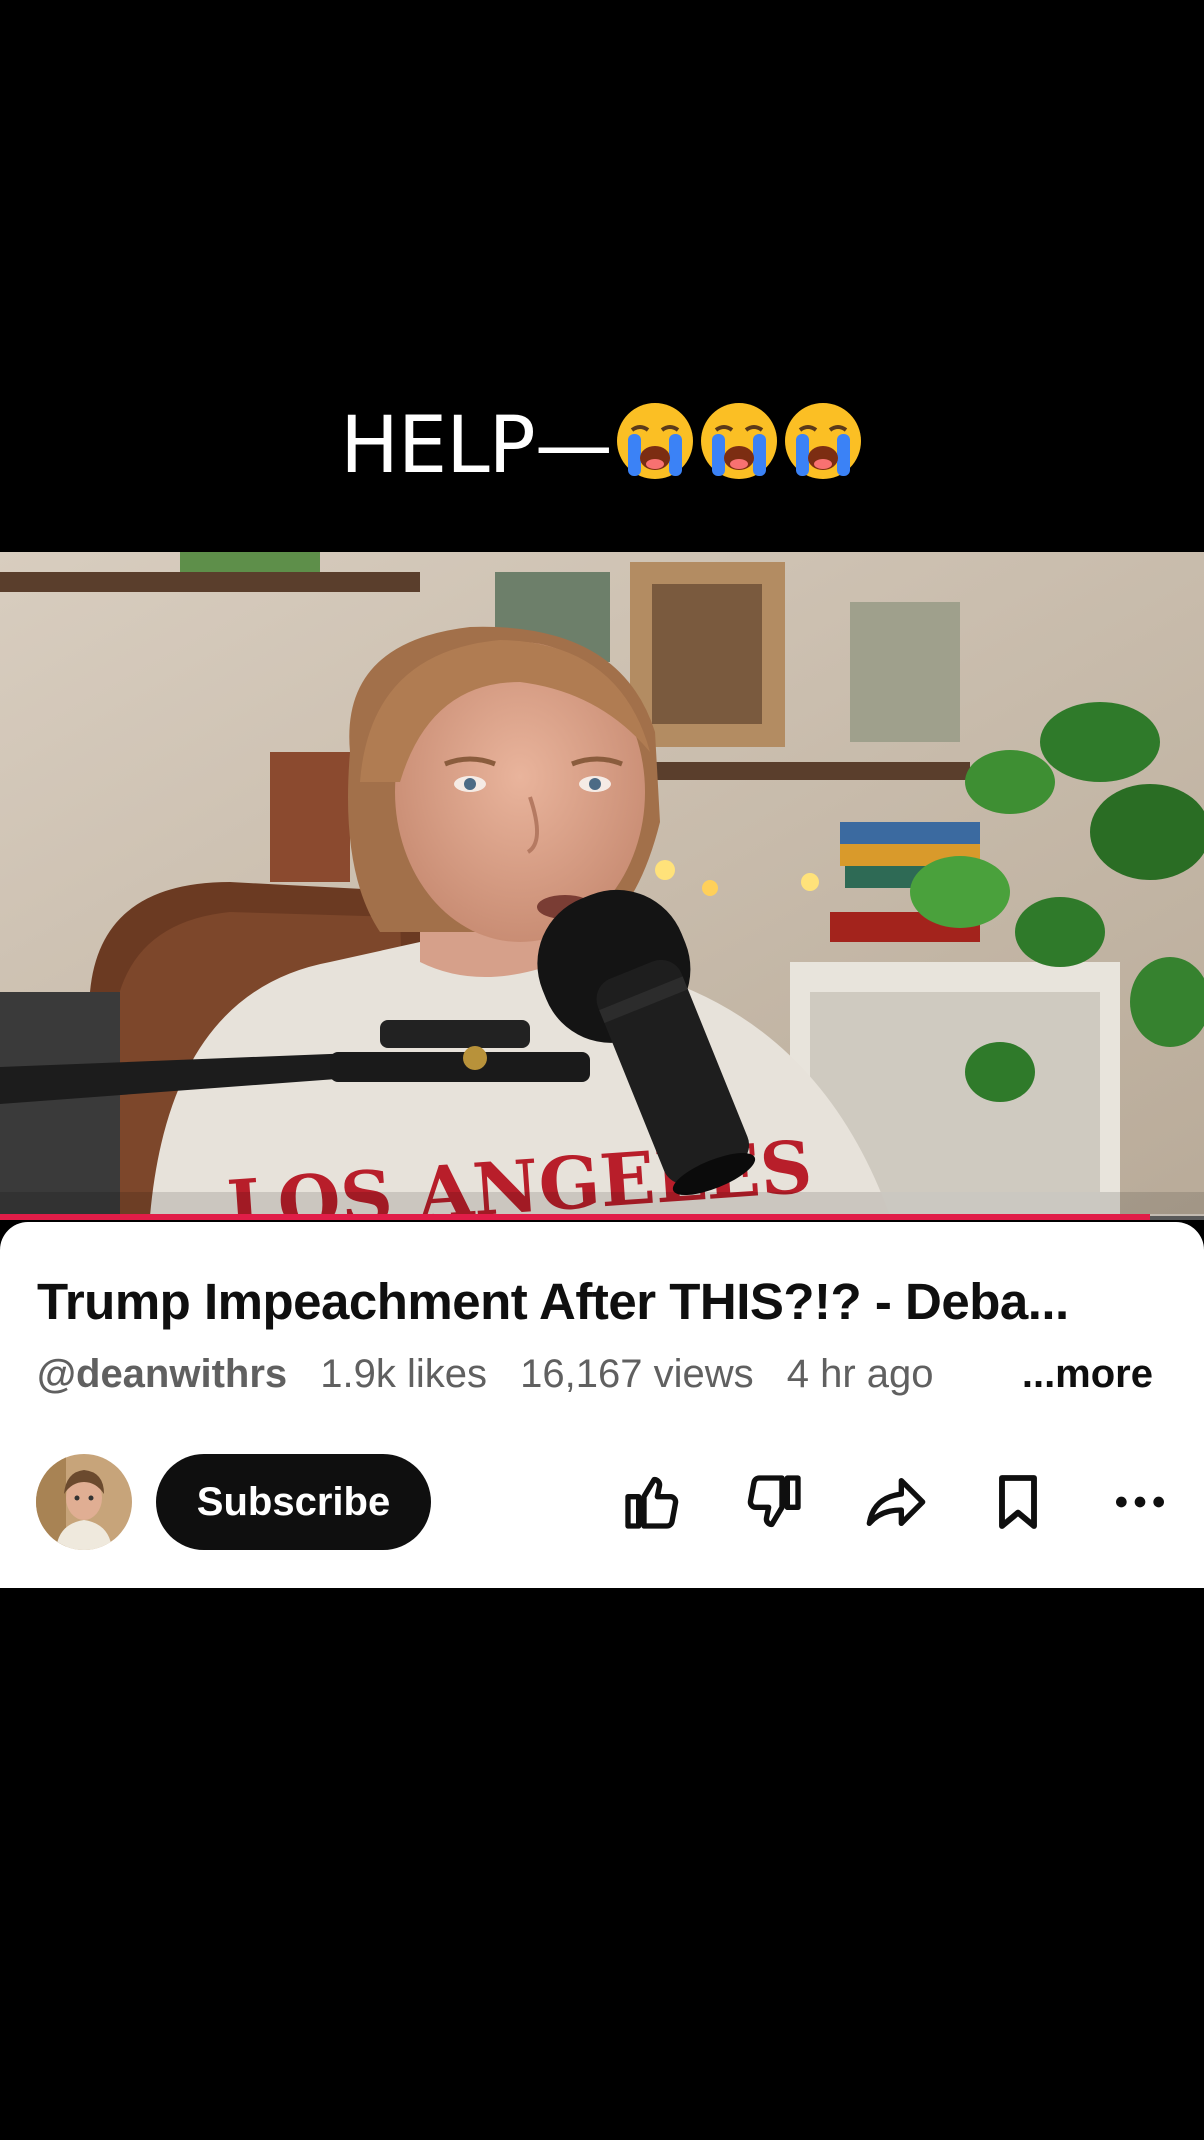 The width and height of the screenshot is (1204, 2140). Describe the element at coordinates (293, 1502) in the screenshot. I see `subscribe-button: Subscribe` at that location.